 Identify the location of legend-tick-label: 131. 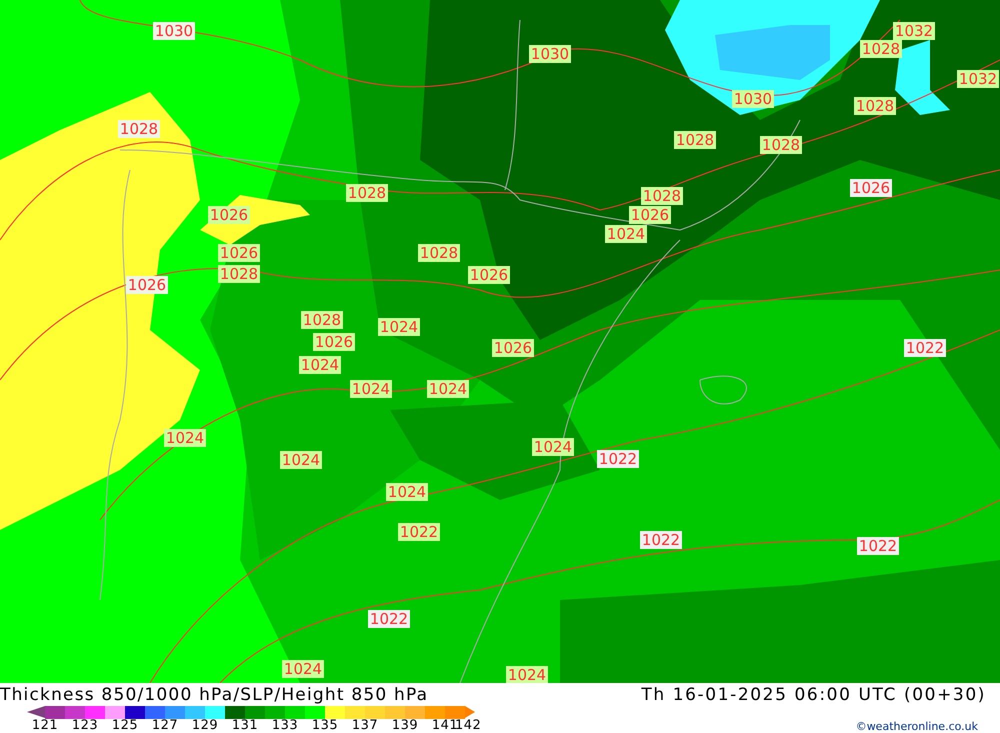
(245, 726).